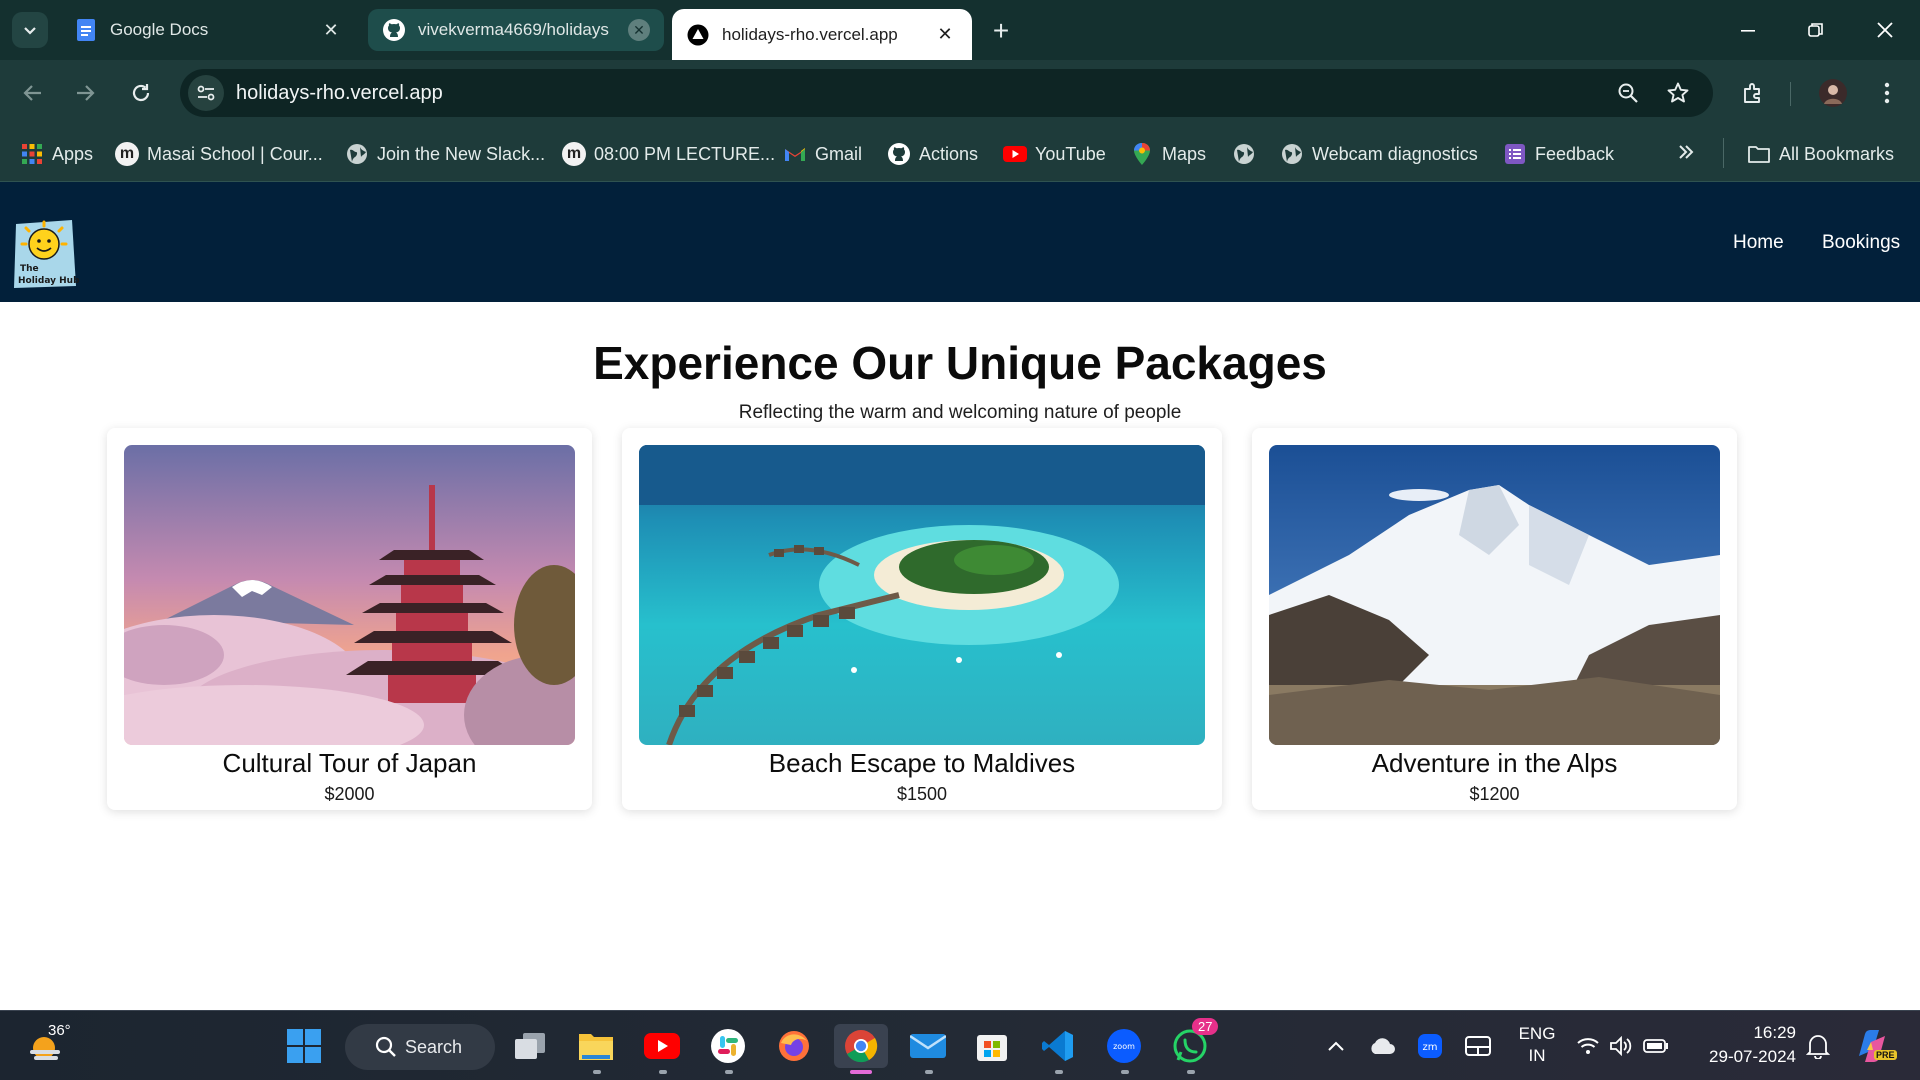  I want to click on github-icon, so click(394, 30).